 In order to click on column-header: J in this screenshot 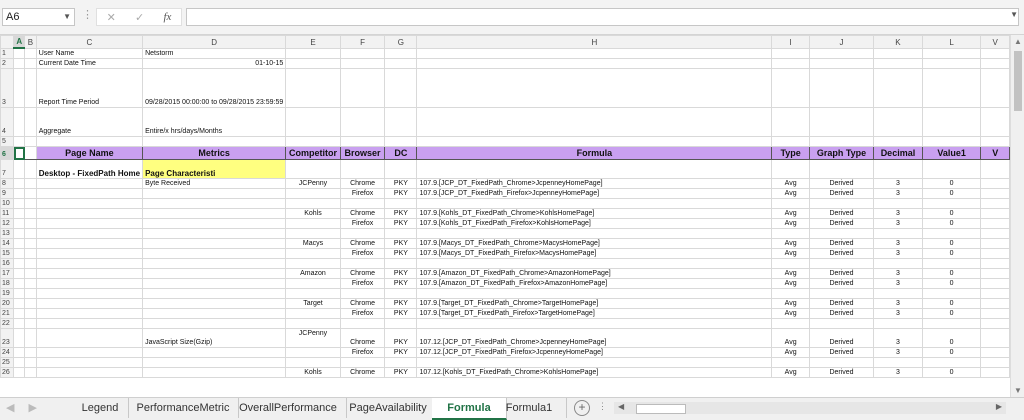, I will do `click(841, 42)`.